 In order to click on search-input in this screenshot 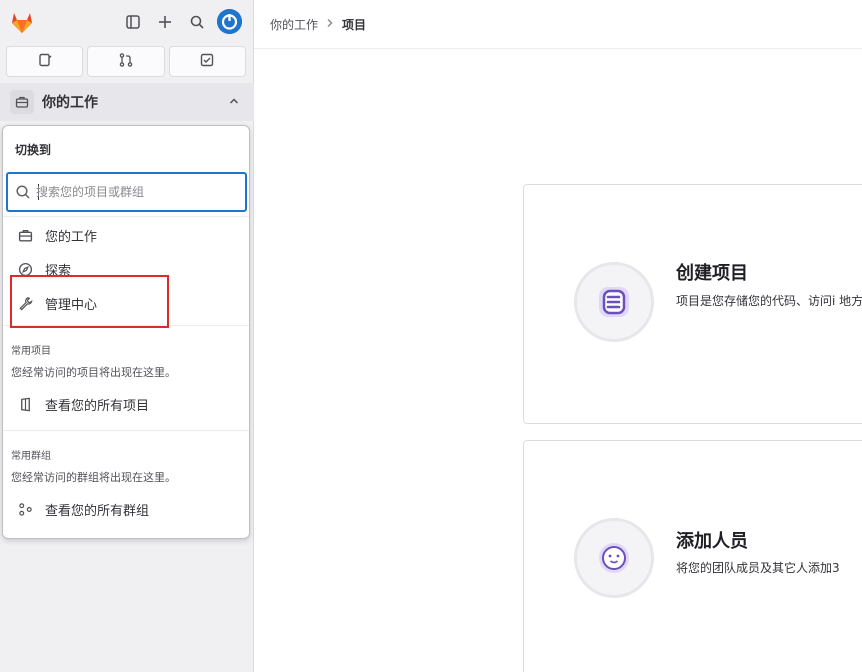, I will do `click(136, 192)`.